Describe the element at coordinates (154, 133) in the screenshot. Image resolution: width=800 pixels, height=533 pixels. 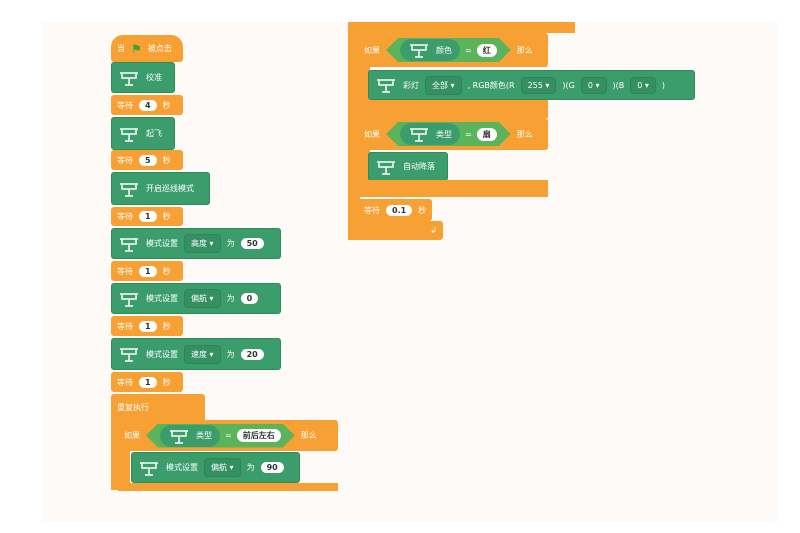
I see `block-label: 起飞` at that location.